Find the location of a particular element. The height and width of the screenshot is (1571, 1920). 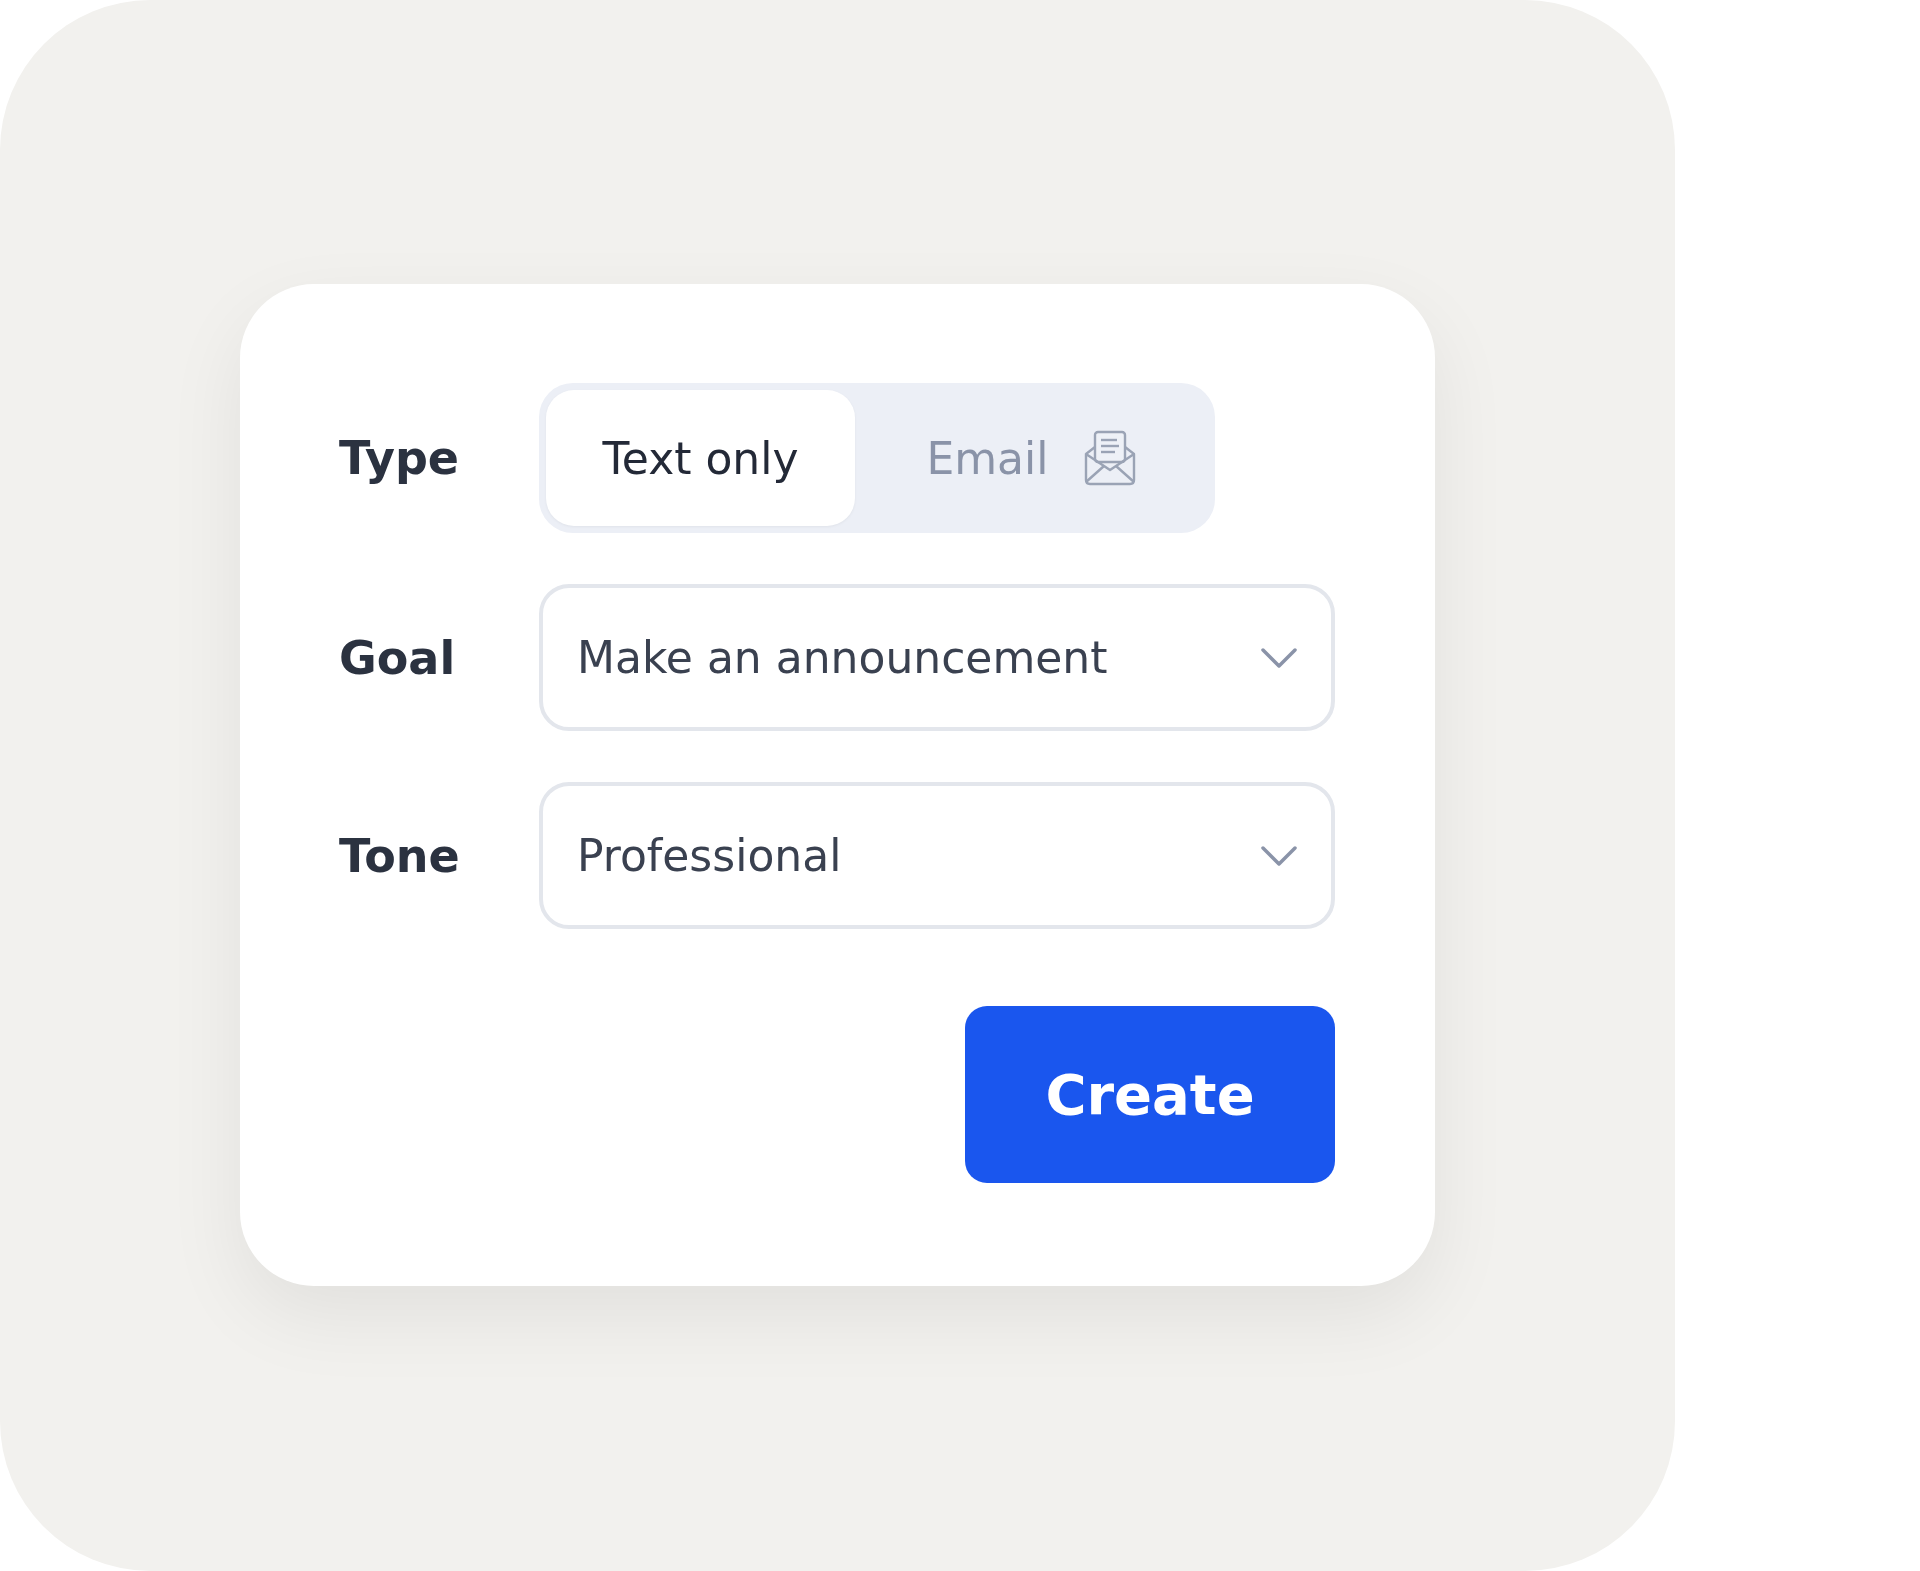

goal-dropdown: Make an announcement is located at coordinates (937, 657).